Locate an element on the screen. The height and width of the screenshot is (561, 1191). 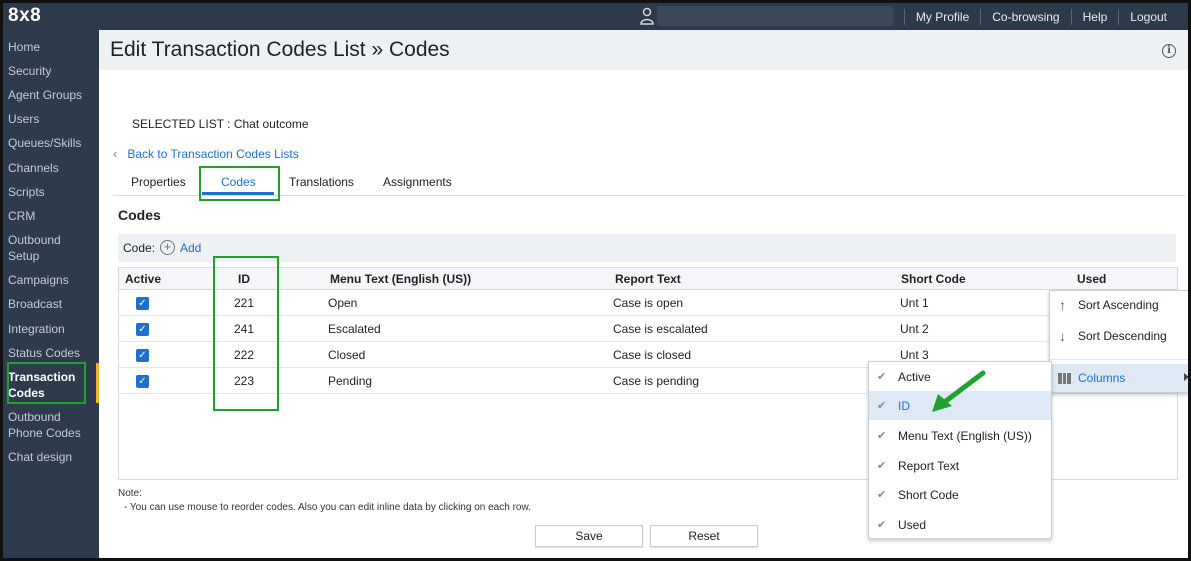
sidebar-item-chat-design: Chat design is located at coordinates (53, 457).